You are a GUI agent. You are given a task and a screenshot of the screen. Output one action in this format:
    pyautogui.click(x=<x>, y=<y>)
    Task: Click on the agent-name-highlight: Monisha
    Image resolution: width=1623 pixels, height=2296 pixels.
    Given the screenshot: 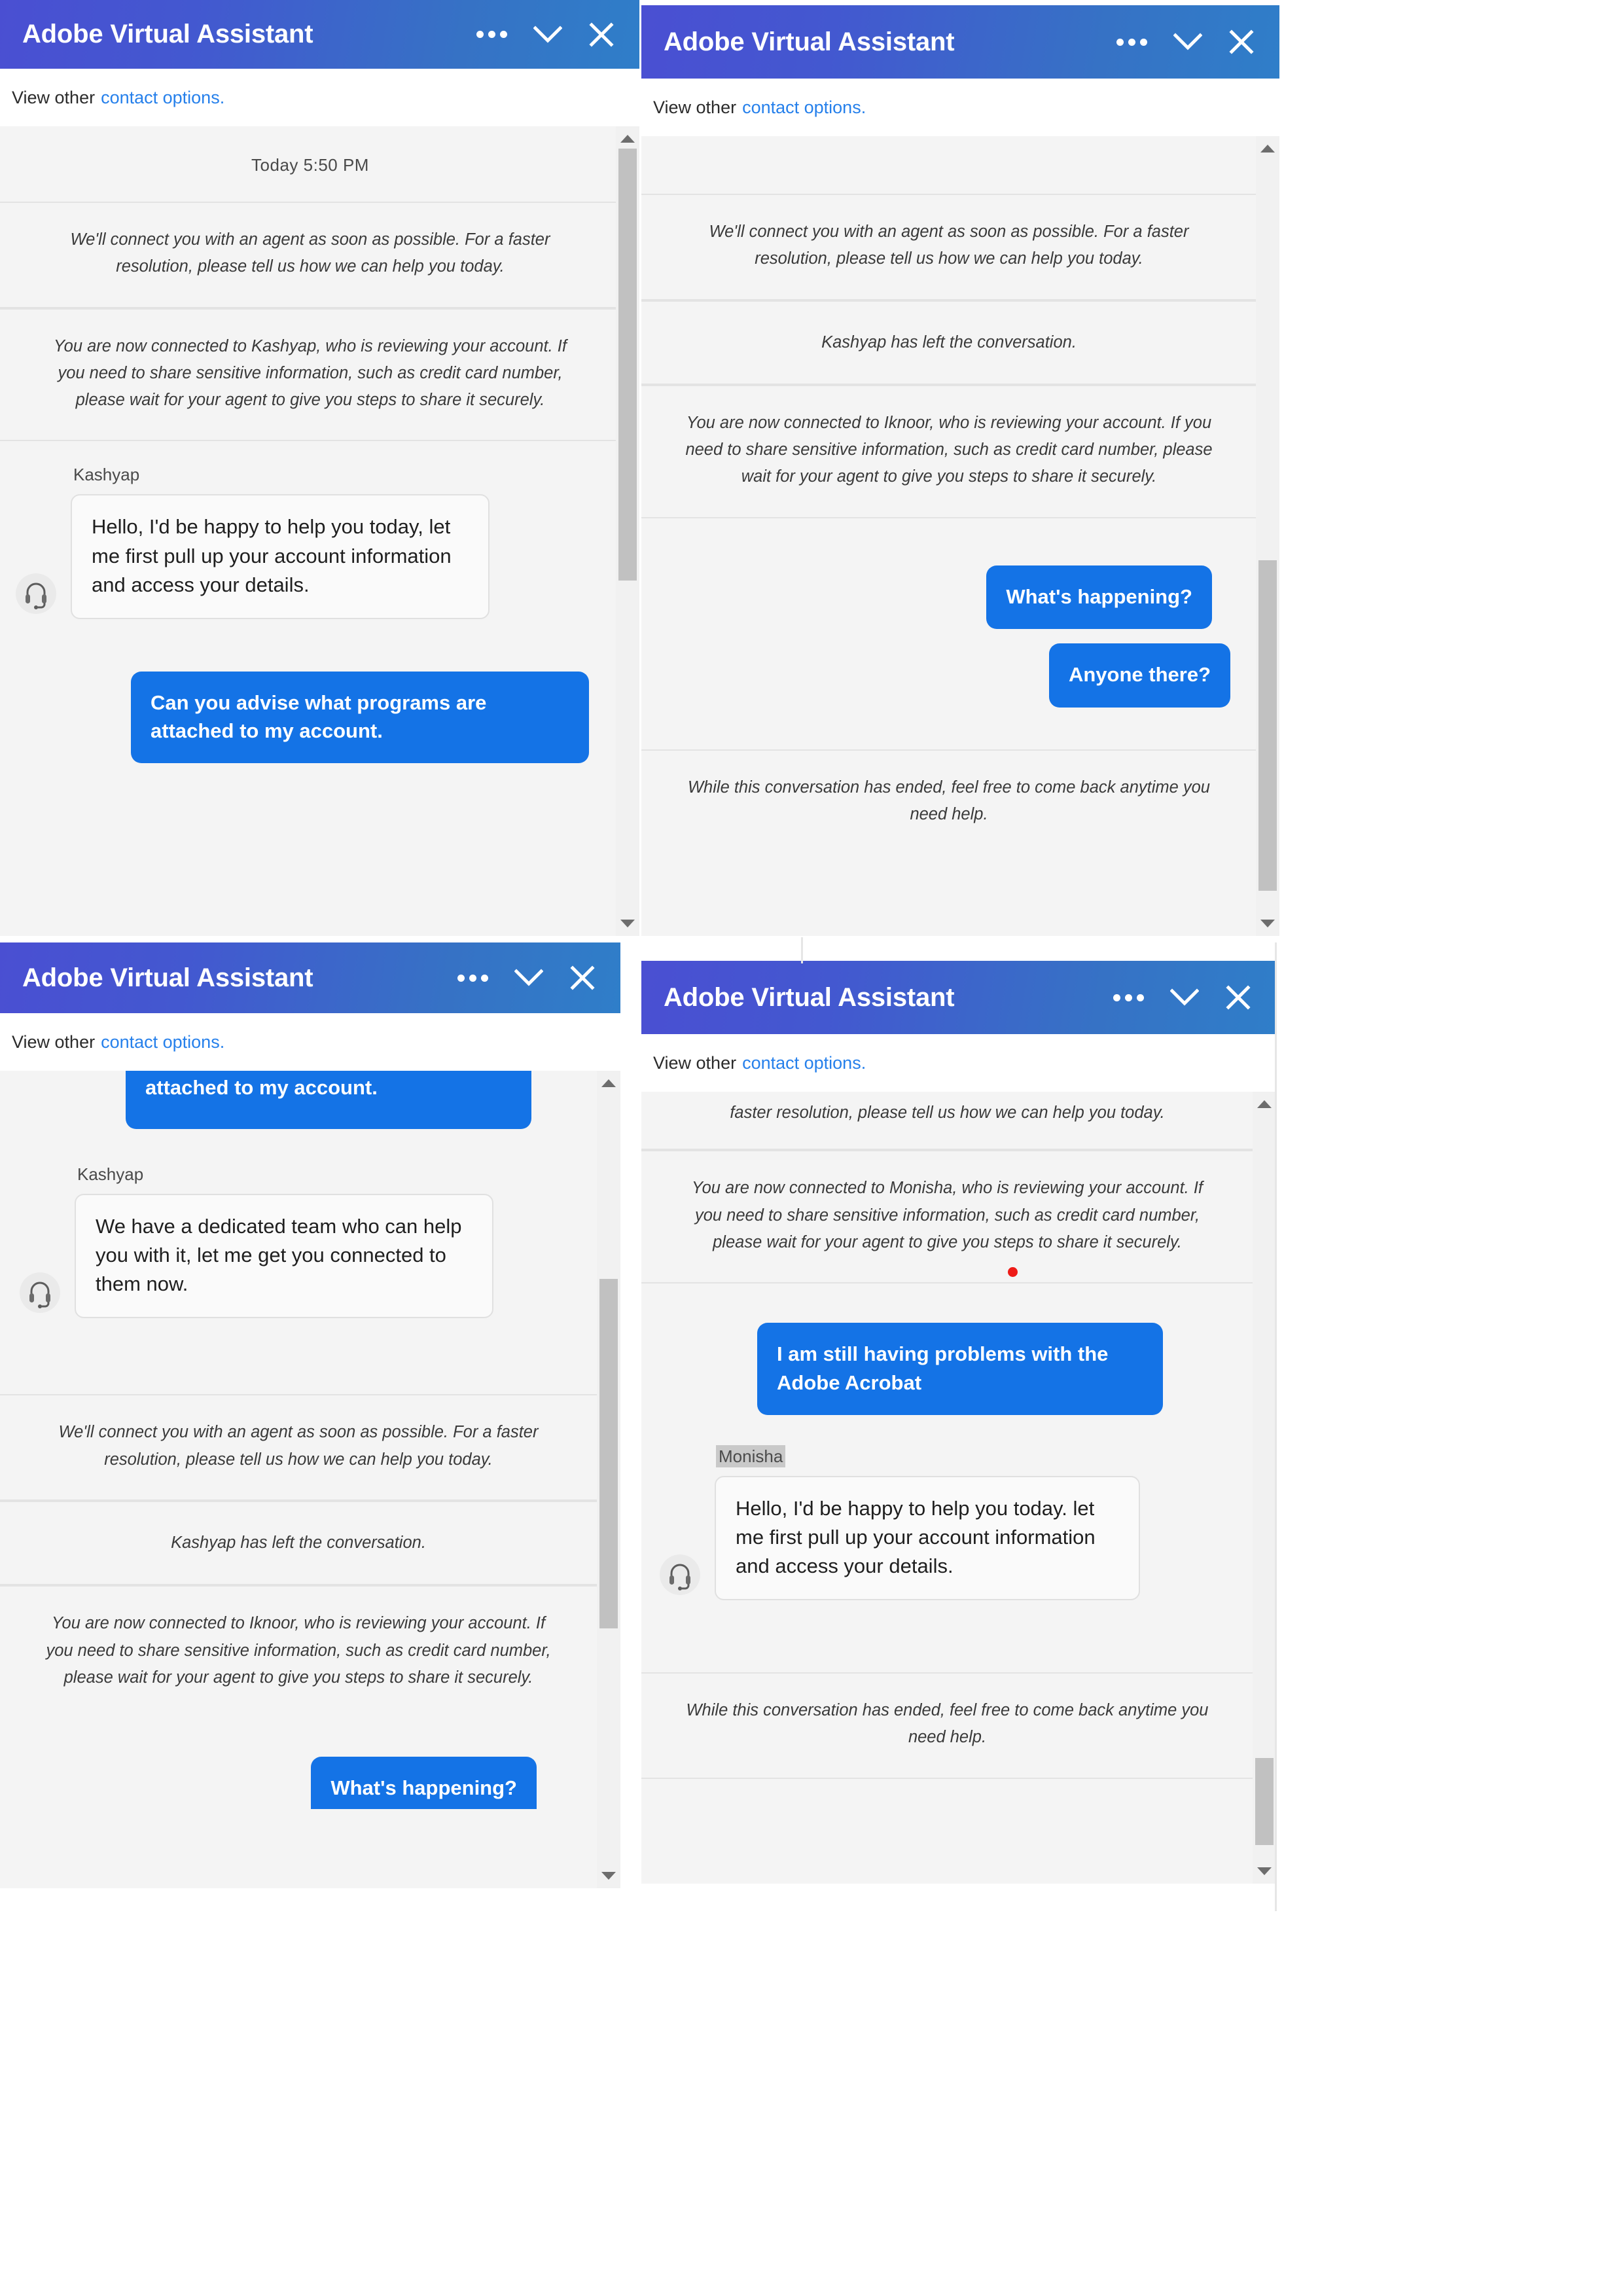 What is the action you would take?
    pyautogui.click(x=751, y=1455)
    